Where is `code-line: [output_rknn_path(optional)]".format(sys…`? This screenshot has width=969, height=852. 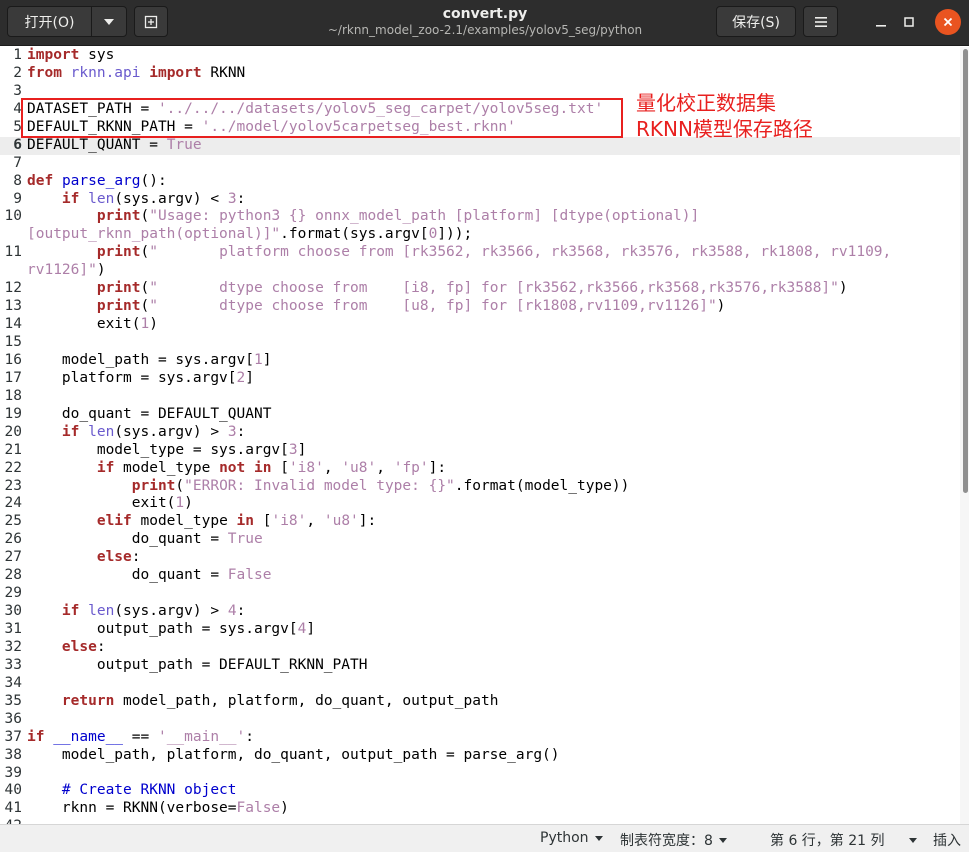 code-line: [output_rknn_path(optional)]".format(sys… is located at coordinates (480, 235).